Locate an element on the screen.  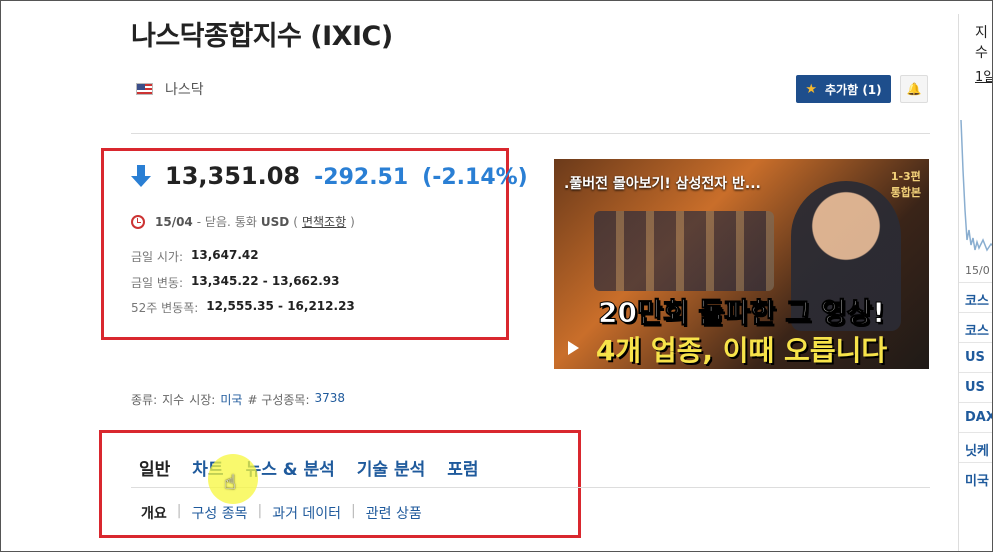
main-tabs: 일반 차트 뉴스 & 분석 기술 분석 포럼 is located at coordinates (309, 467).